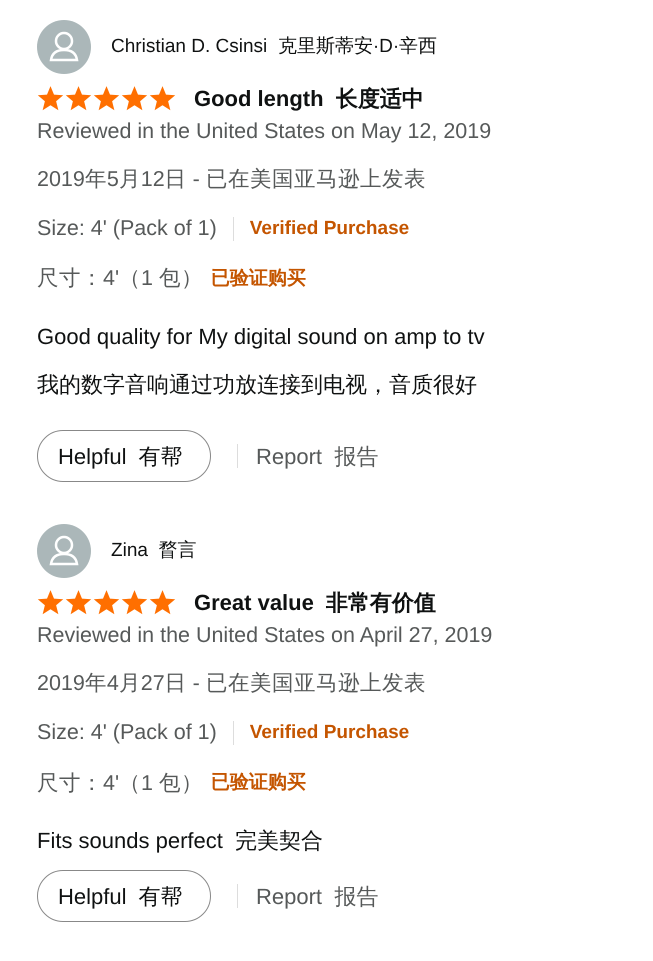 This screenshot has width=653, height=961. What do you see at coordinates (264, 132) in the screenshot?
I see `review-date: Reviewed in the United States on May 12, 2019` at bounding box center [264, 132].